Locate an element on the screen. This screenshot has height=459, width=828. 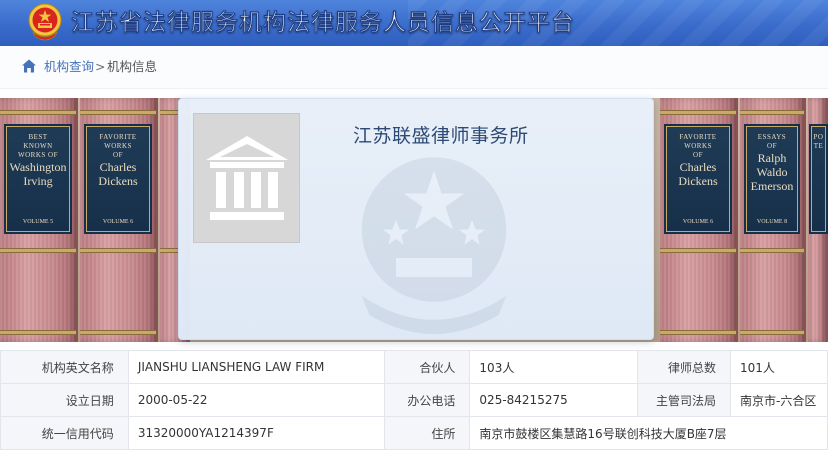
field-value-lawyer-count: 101人 is located at coordinates (779, 367).